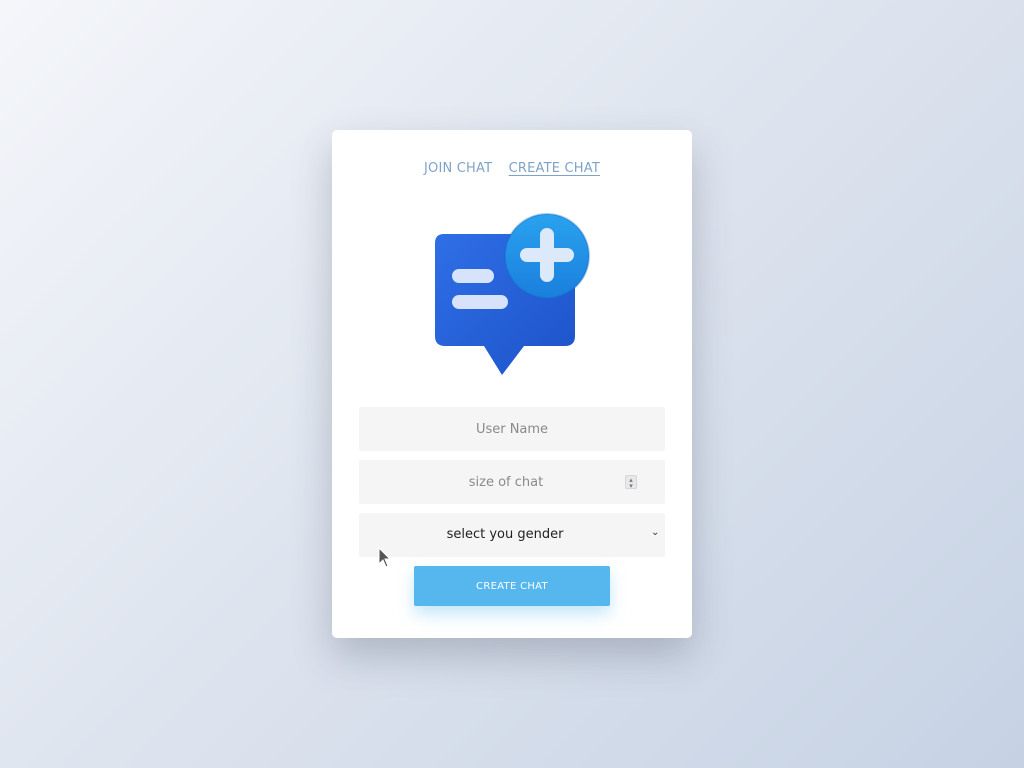  Describe the element at coordinates (512, 294) in the screenshot. I see `chat-bubble-plus-icon` at that location.